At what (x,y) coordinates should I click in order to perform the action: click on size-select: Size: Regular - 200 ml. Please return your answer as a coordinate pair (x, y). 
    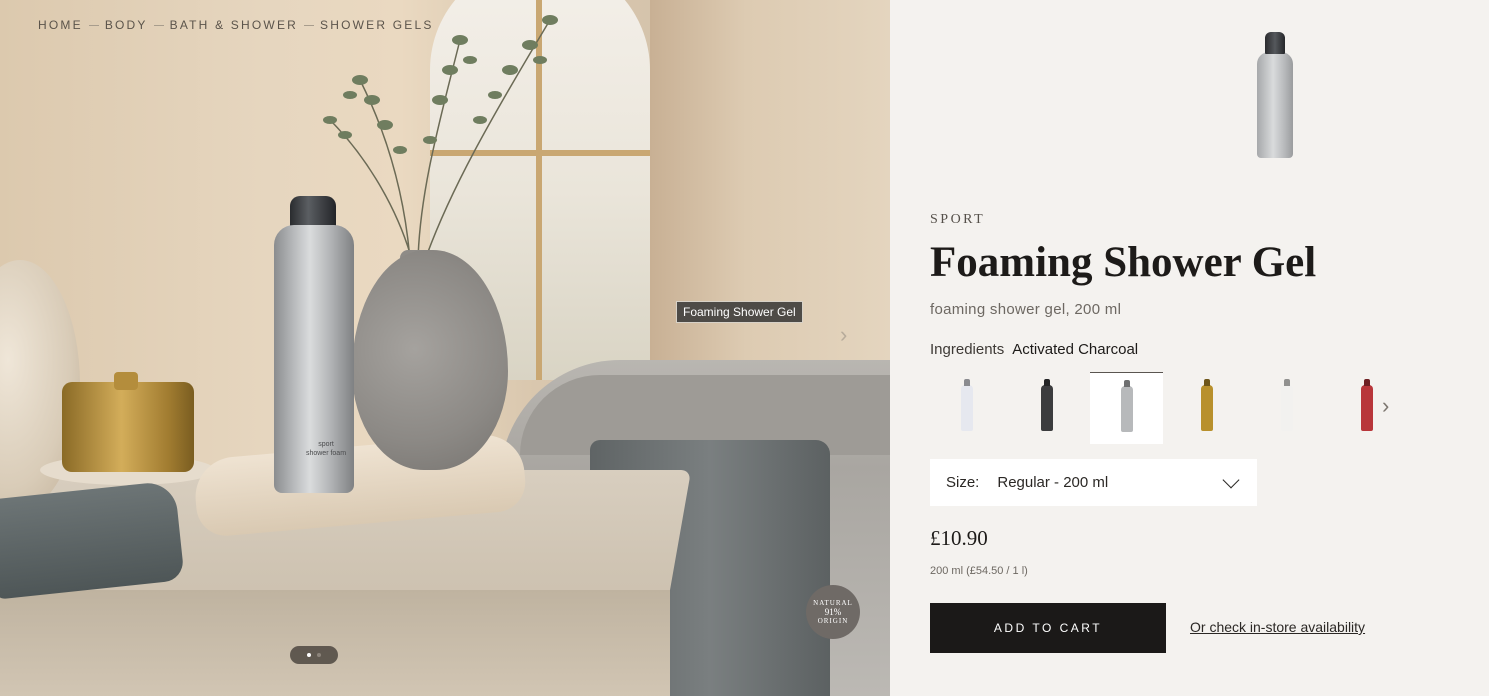
    Looking at the image, I should click on (1093, 482).